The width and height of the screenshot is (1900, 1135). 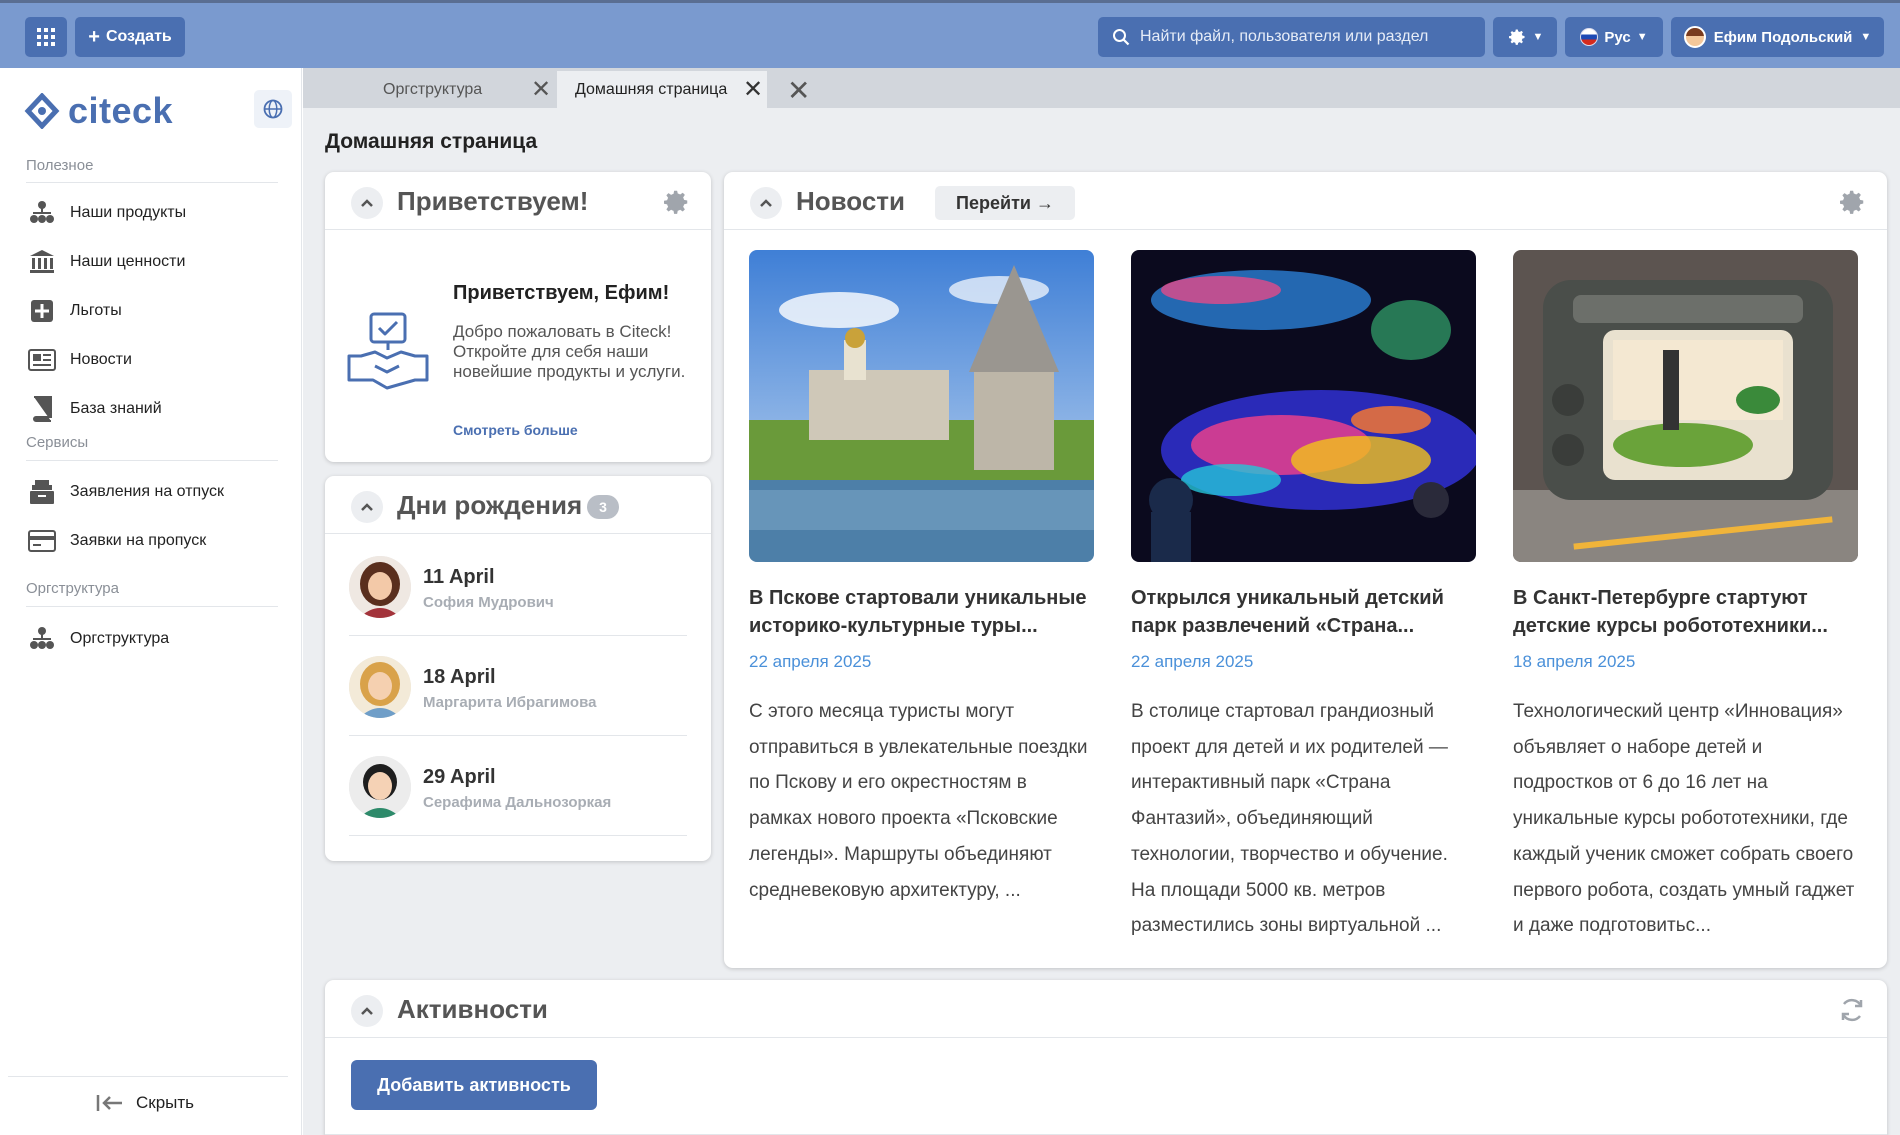 I want to click on search-box, so click(x=1291, y=37).